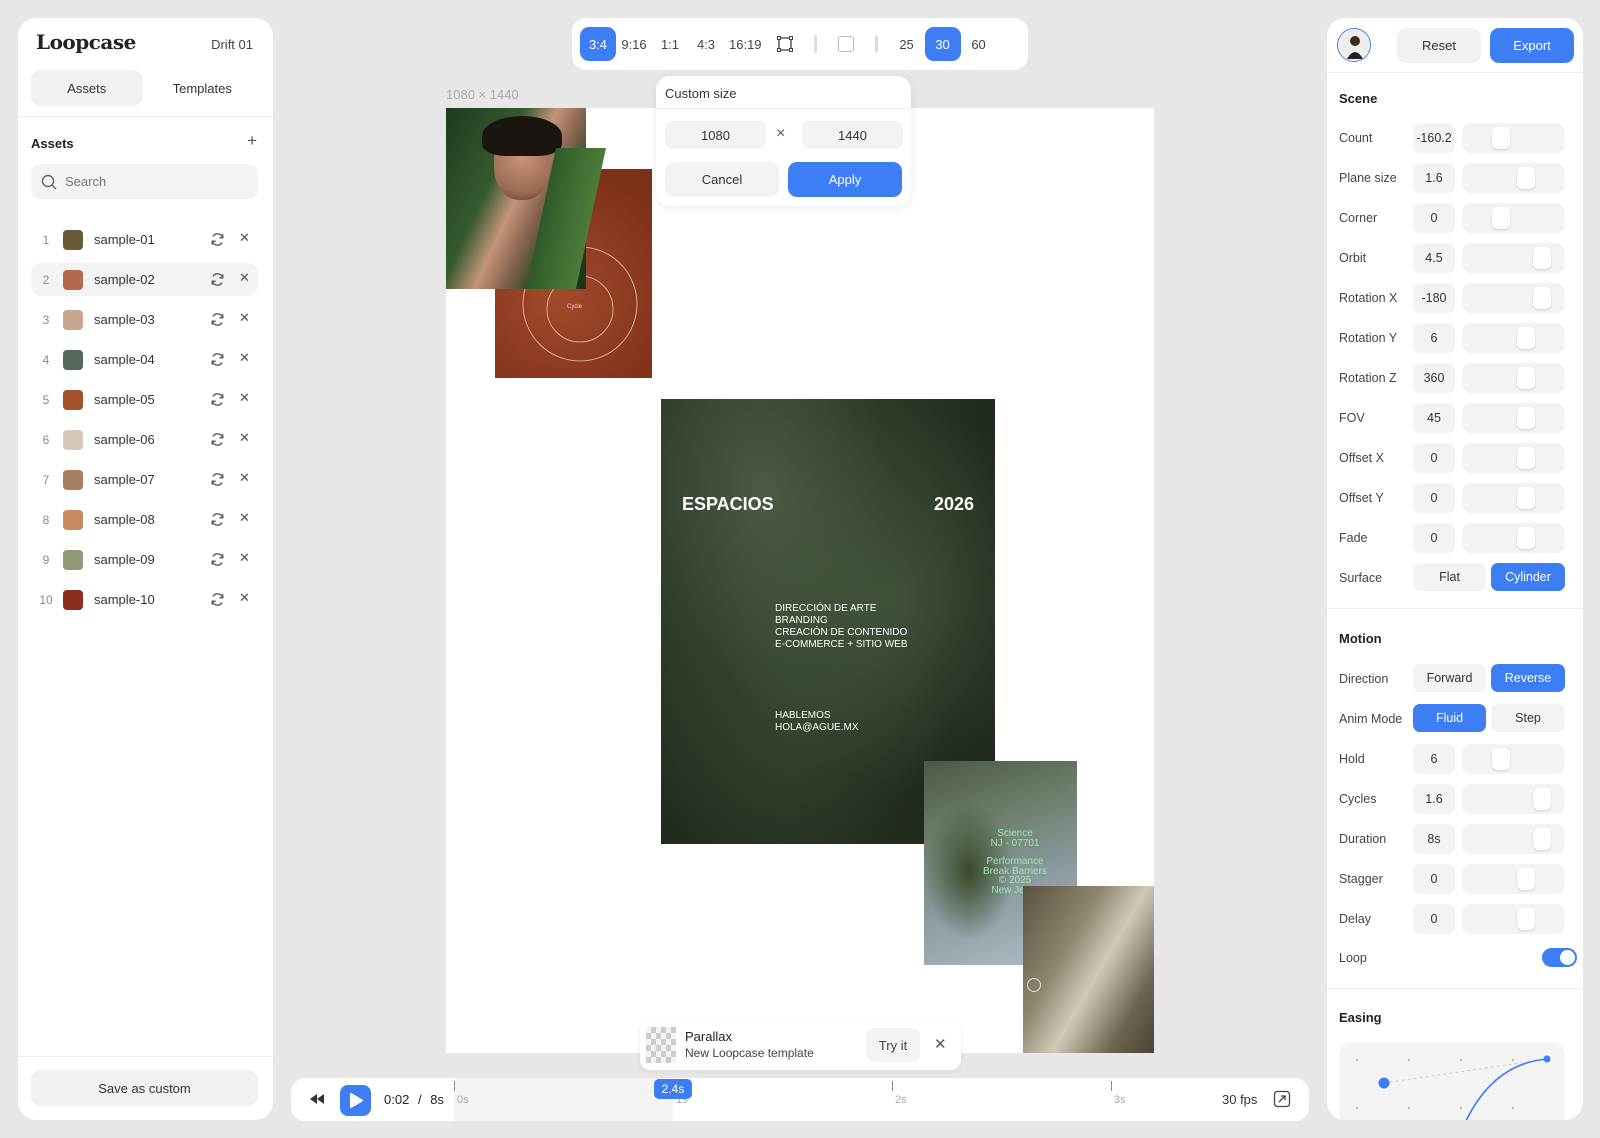 The image size is (1600, 1138). I want to click on rotation-x-value-input: -180, so click(1434, 298).